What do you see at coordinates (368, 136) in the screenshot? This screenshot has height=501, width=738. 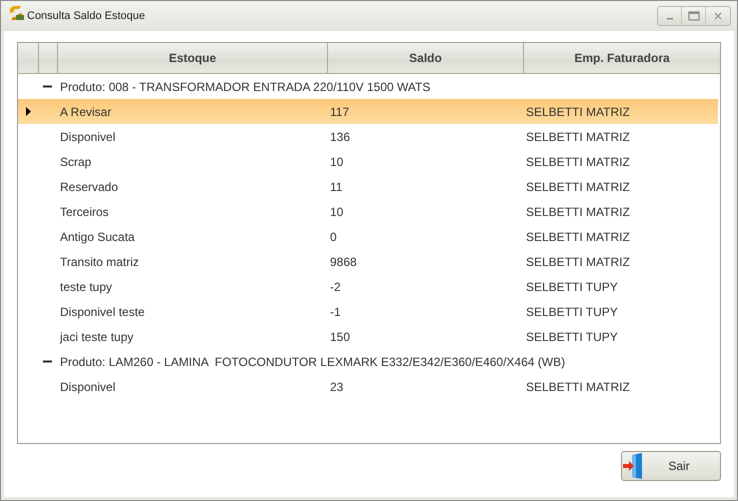 I see `table-row: Disponivel 136 SELBETTI MATRIZ` at bounding box center [368, 136].